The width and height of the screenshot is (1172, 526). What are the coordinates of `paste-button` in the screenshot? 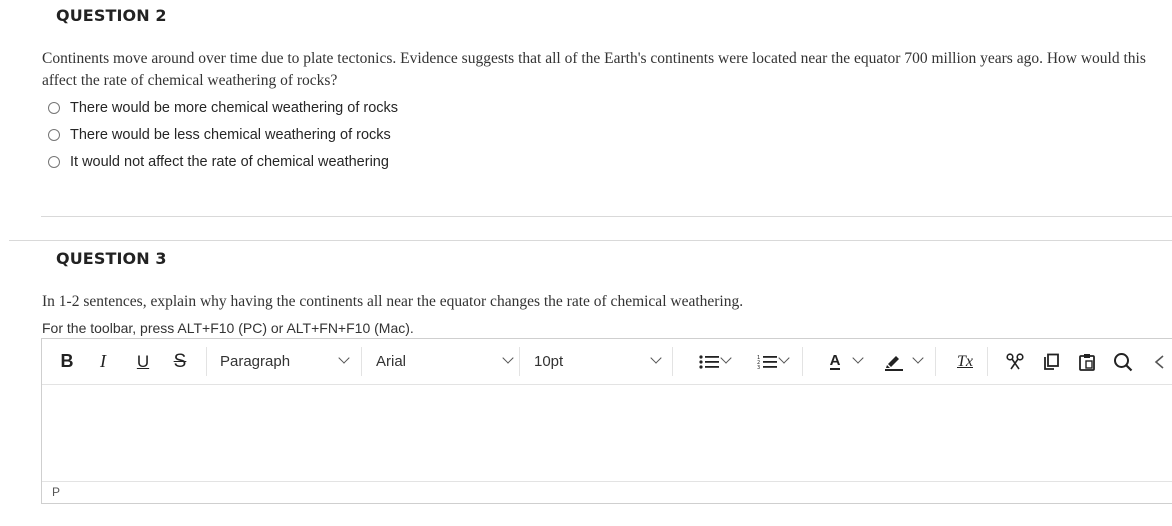 It's located at (1087, 361).